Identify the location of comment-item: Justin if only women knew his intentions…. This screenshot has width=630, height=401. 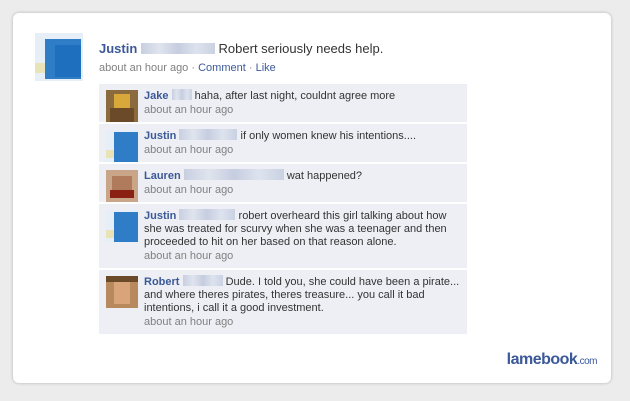
(283, 143).